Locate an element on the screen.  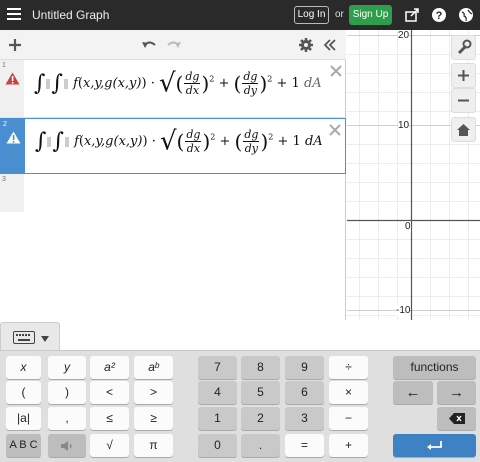
signup-button: Sign Up is located at coordinates (370, 15).